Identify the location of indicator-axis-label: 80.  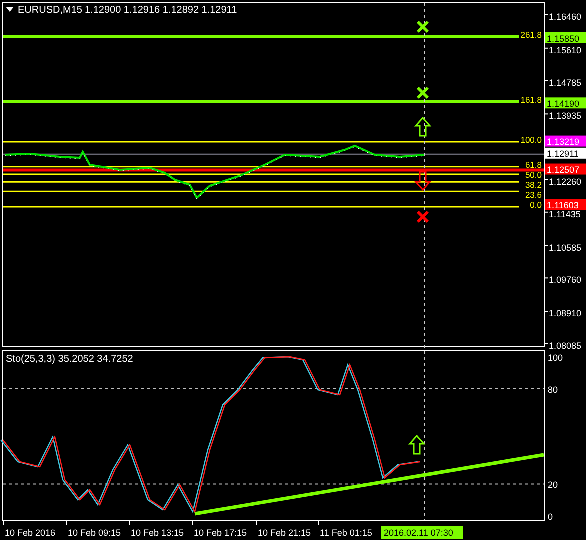
(553, 389).